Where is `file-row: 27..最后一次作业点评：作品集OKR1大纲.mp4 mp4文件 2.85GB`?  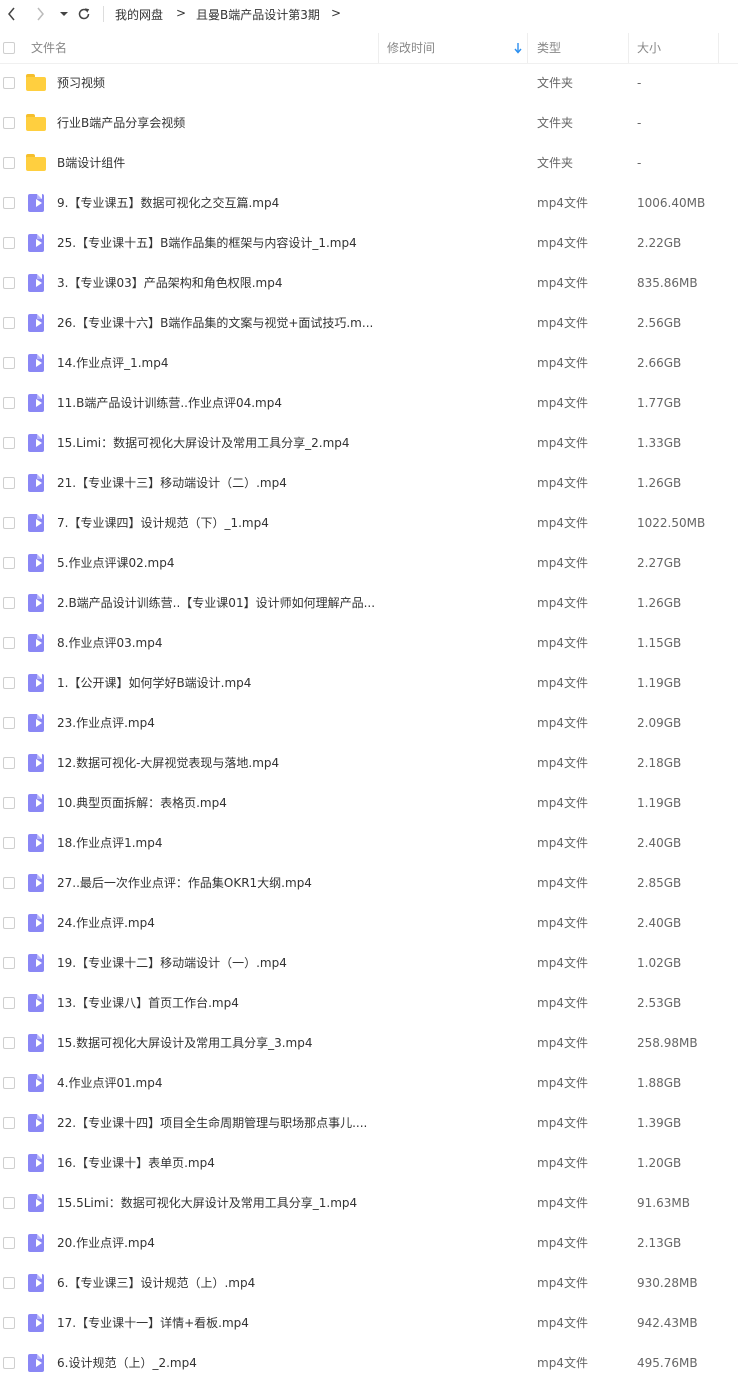 file-row: 27..最后一次作业点评：作品集OKR1大纲.mp4 mp4文件 2.85GB is located at coordinates (369, 883).